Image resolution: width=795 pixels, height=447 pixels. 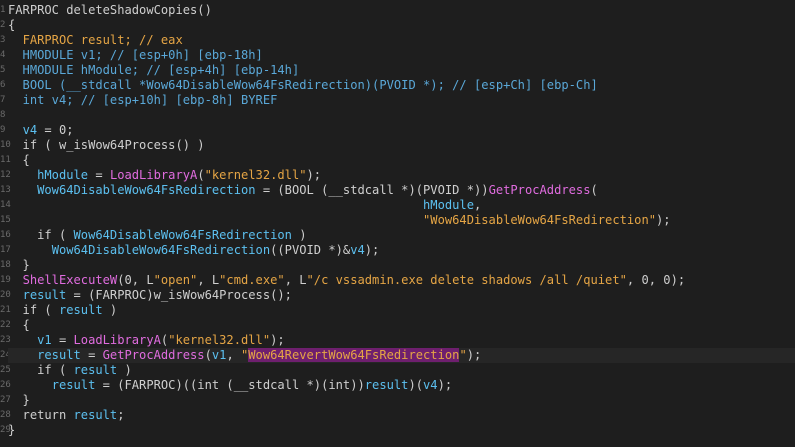 What do you see at coordinates (401, 205) in the screenshot?
I see `code-line: hModule,` at bounding box center [401, 205].